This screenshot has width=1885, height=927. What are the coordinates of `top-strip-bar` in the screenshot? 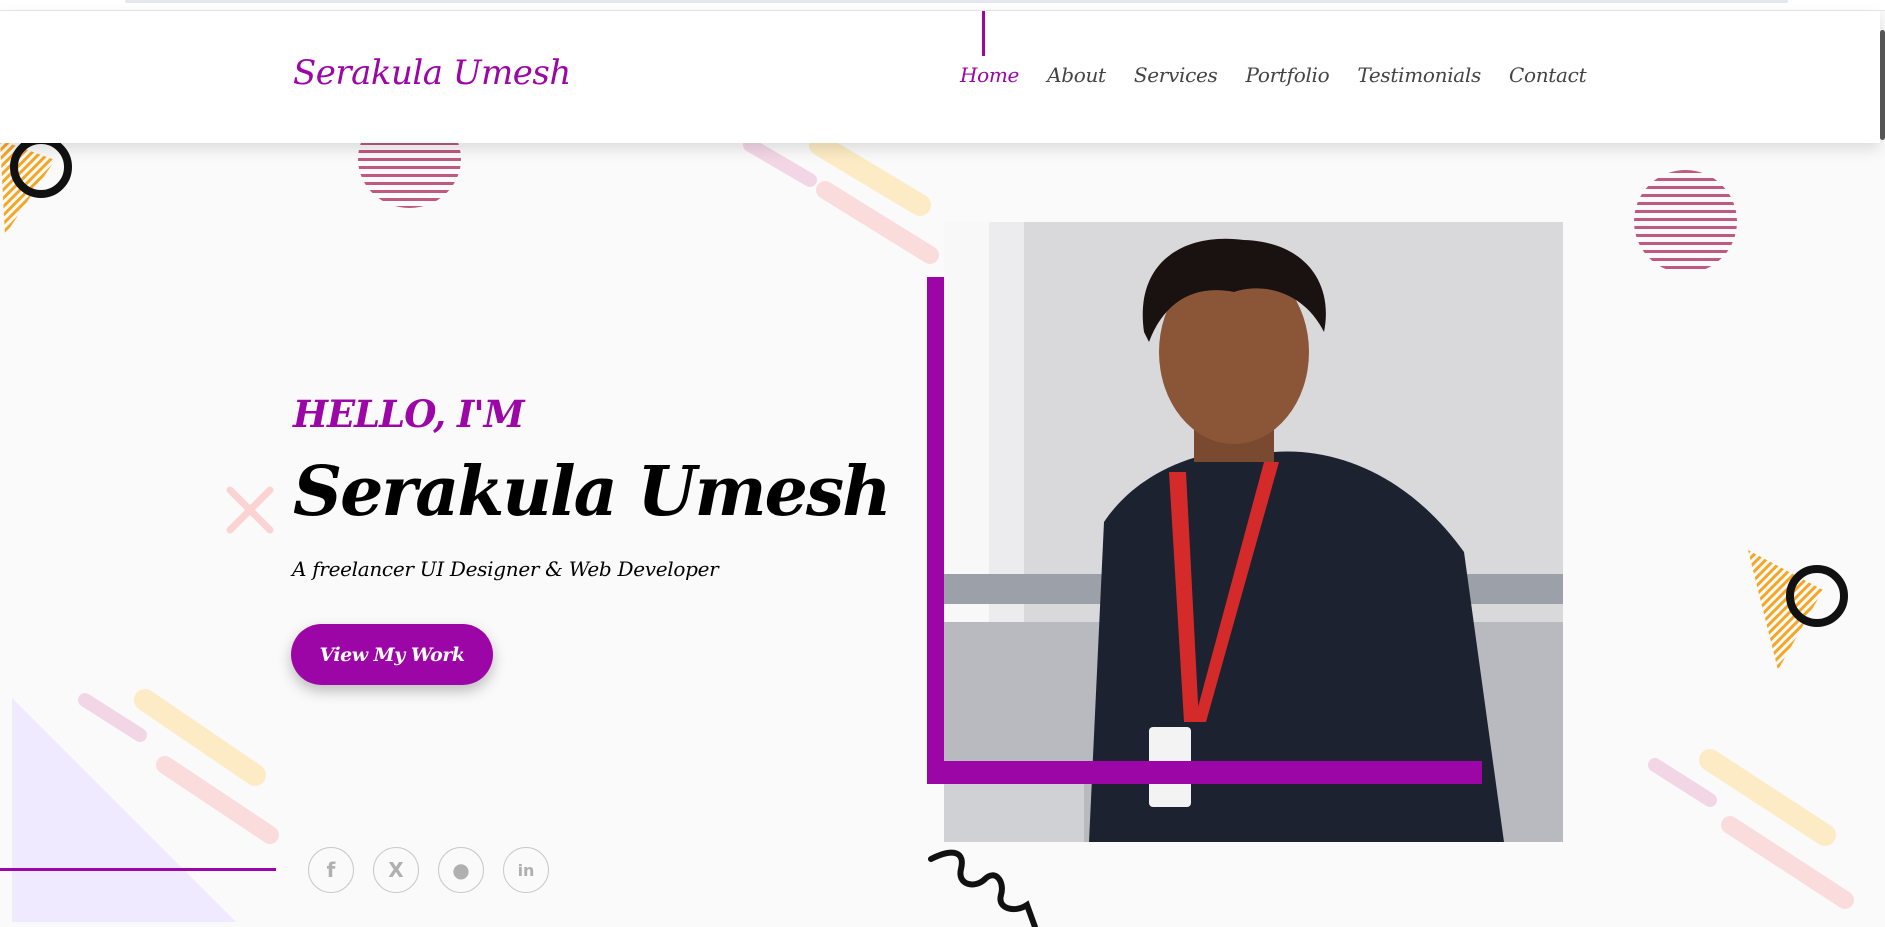 It's located at (956, 1).